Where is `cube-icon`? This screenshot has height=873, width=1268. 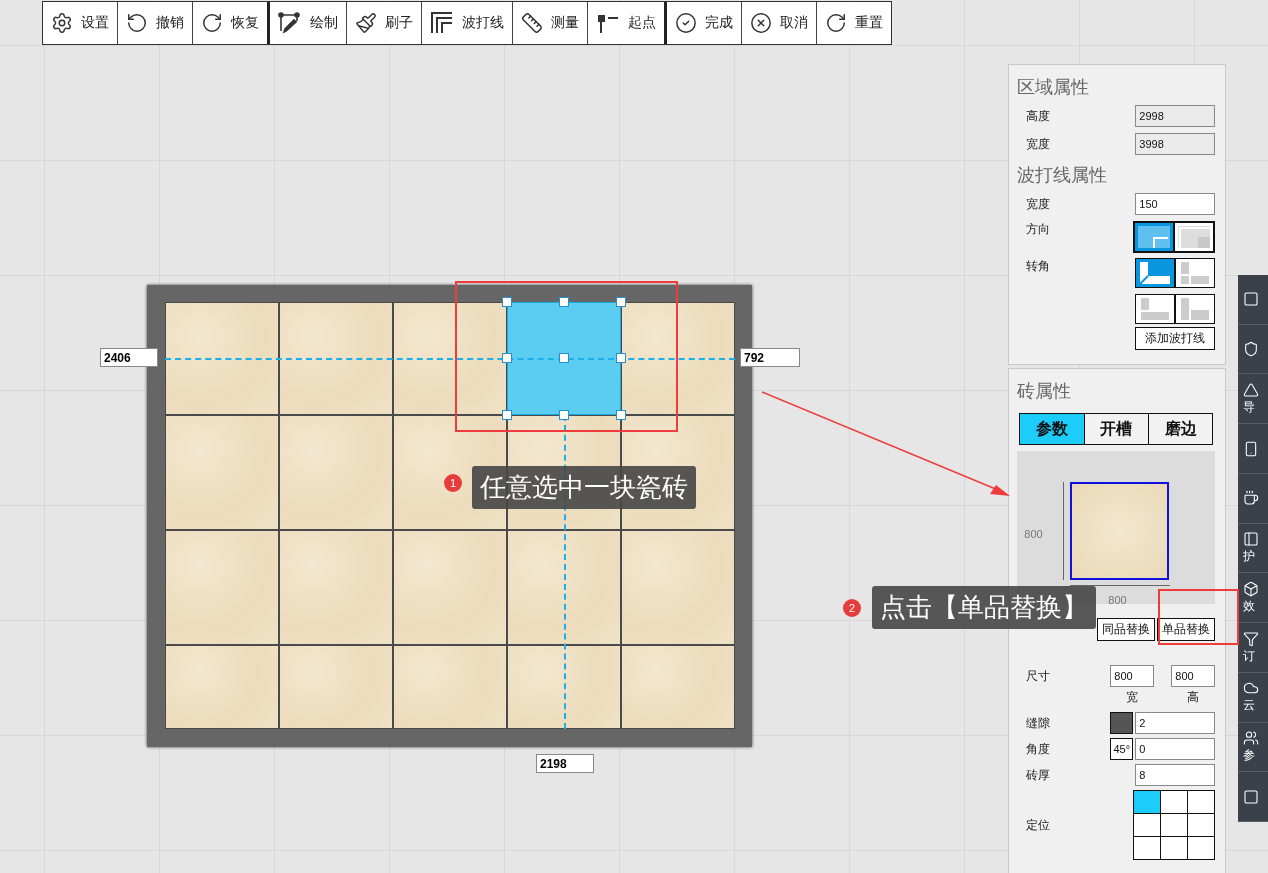
cube-icon is located at coordinates (1251, 588).